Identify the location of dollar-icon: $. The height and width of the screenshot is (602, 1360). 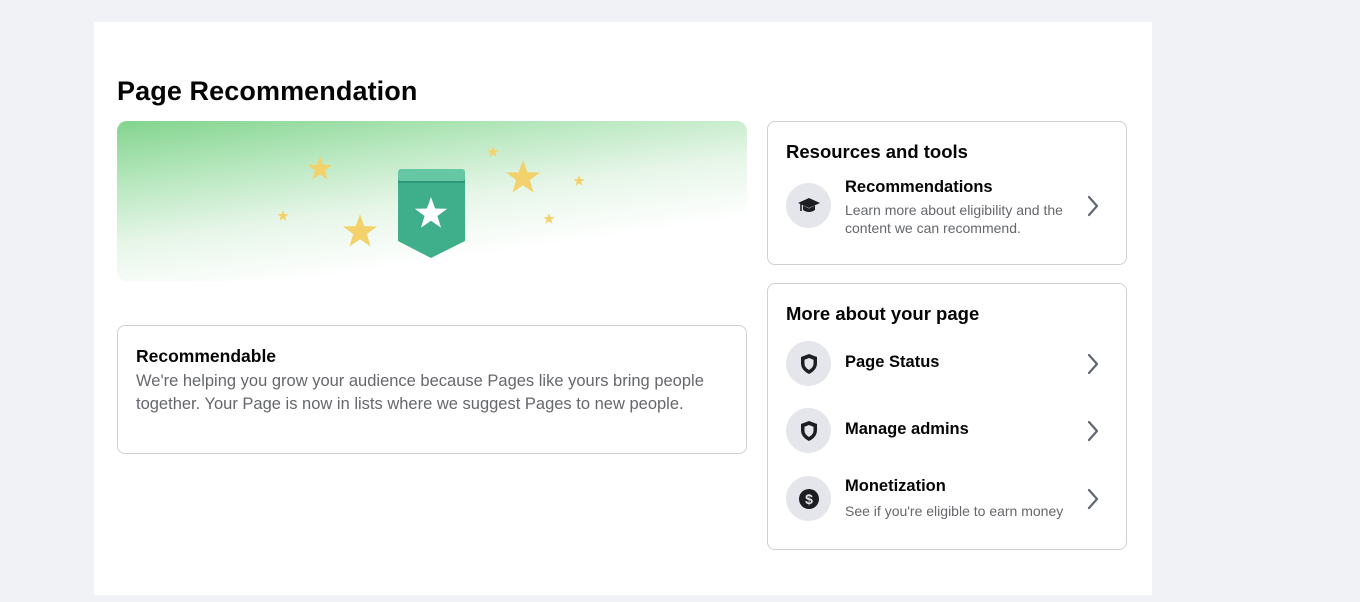
(808, 498).